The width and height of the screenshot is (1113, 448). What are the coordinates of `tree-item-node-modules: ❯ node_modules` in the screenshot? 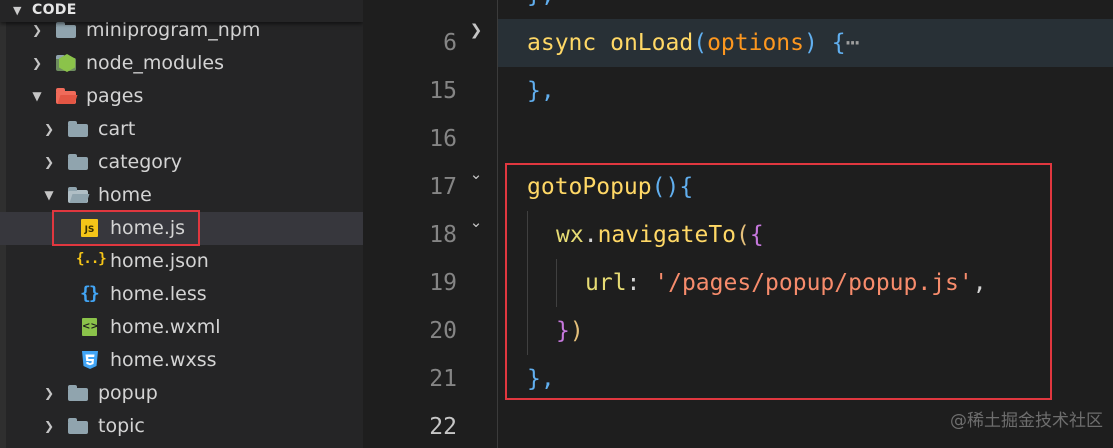 It's located at (181, 63).